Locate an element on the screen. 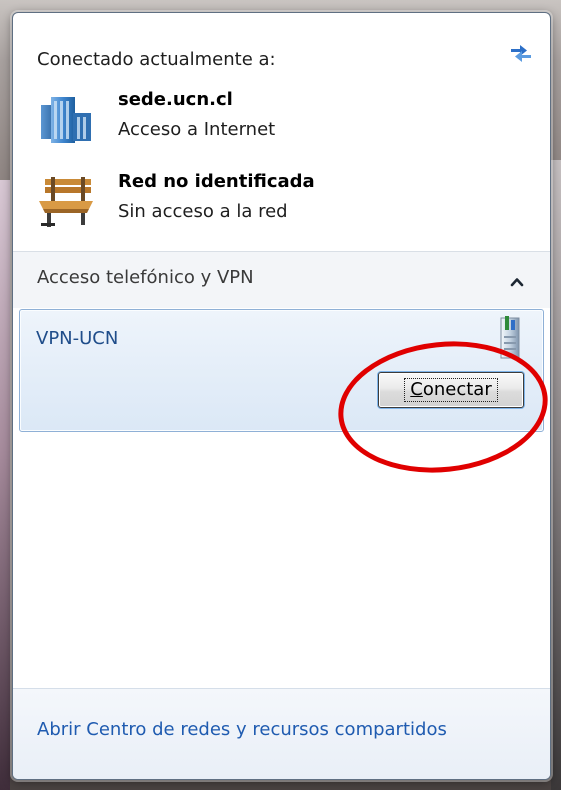 The width and height of the screenshot is (561, 790). dialup-vpn-group-header: Acceso telefónico y VPN is located at coordinates (281, 280).